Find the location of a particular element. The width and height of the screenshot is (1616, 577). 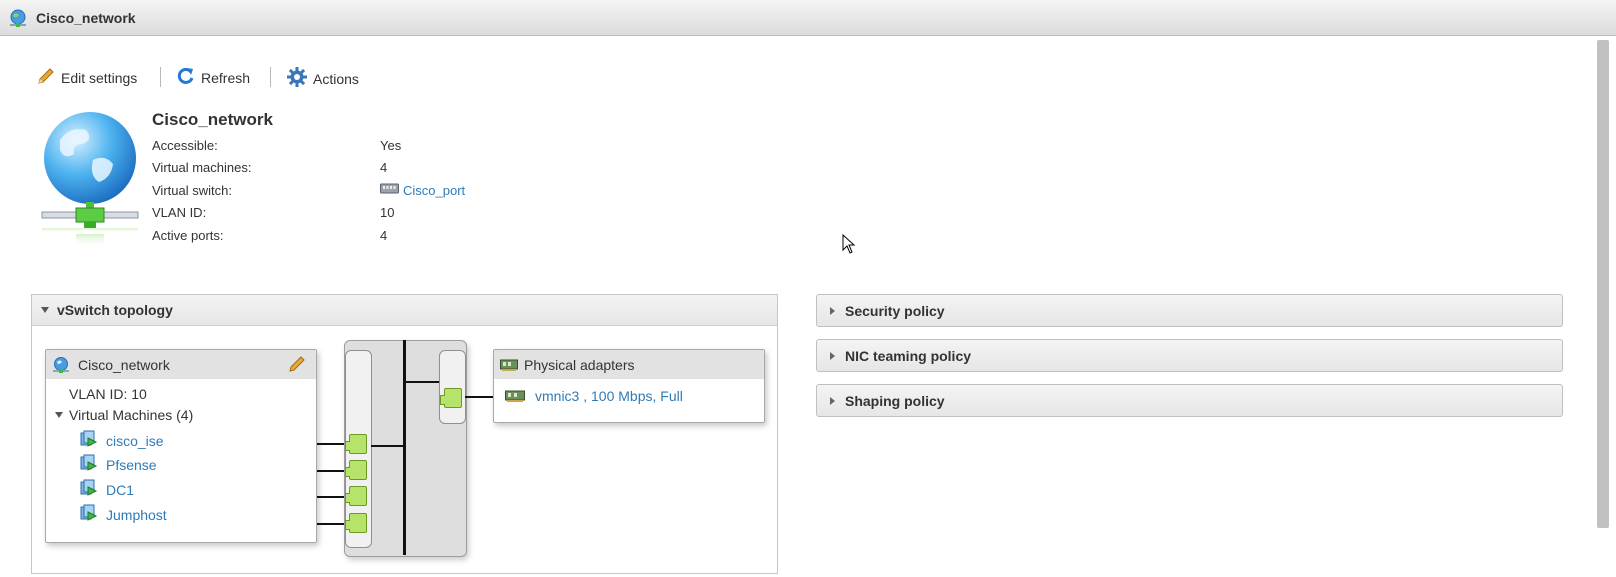

network-name-heading: Cisco_network is located at coordinates (212, 119).